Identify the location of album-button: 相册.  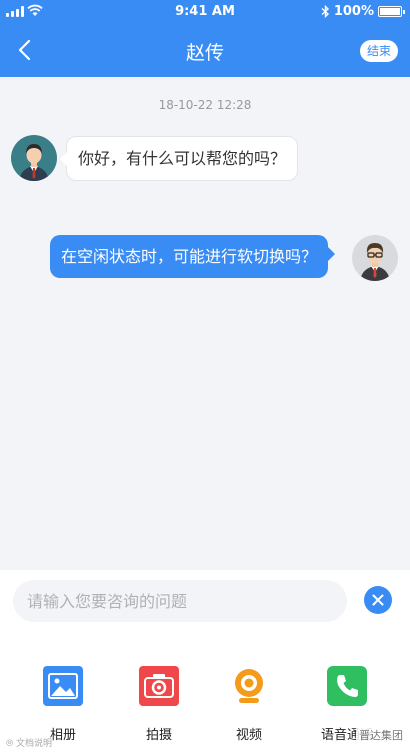
(63, 704).